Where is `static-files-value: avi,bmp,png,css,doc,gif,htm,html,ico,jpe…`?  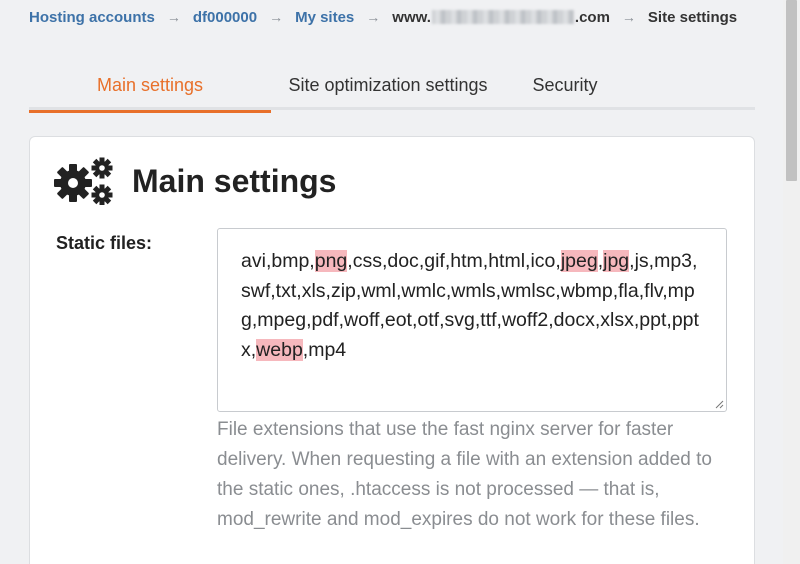 static-files-value: avi,bmp,png,css,doc,gif,htm,html,ico,jpe… is located at coordinates (470, 305).